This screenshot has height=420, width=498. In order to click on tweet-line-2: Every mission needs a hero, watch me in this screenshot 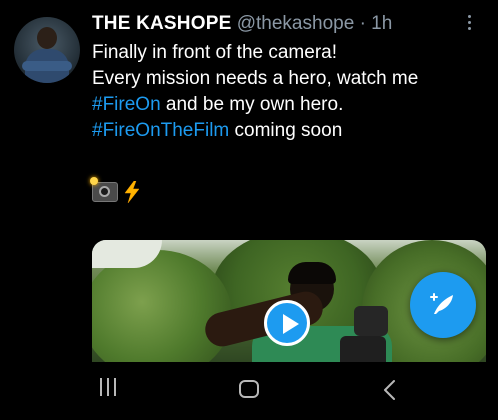, I will do `click(255, 78)`.